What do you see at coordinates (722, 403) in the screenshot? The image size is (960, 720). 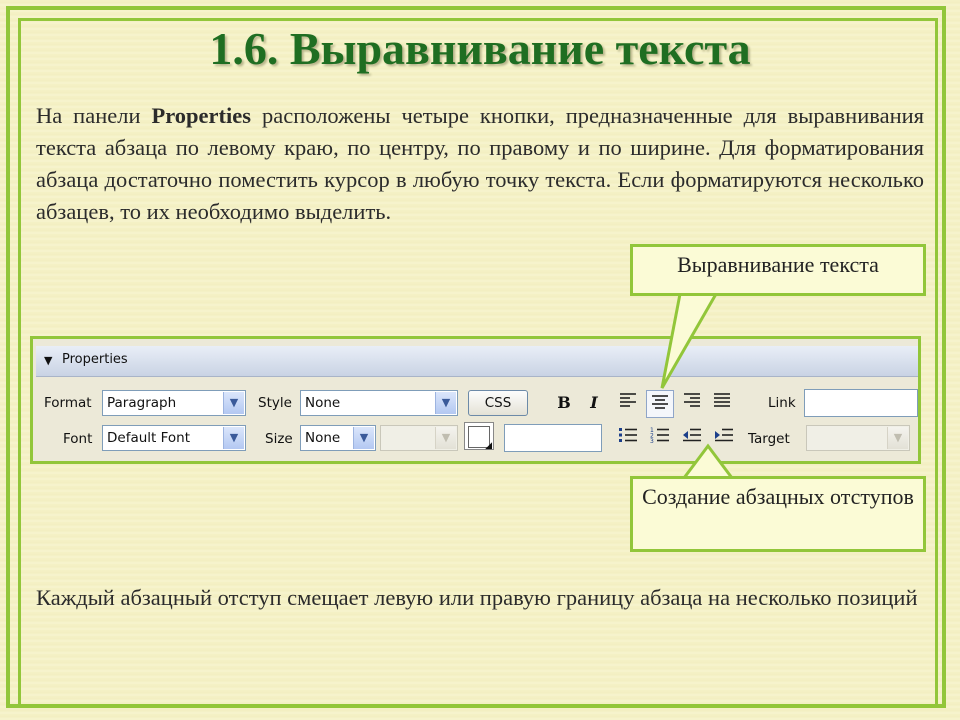 I see `justify-icon` at bounding box center [722, 403].